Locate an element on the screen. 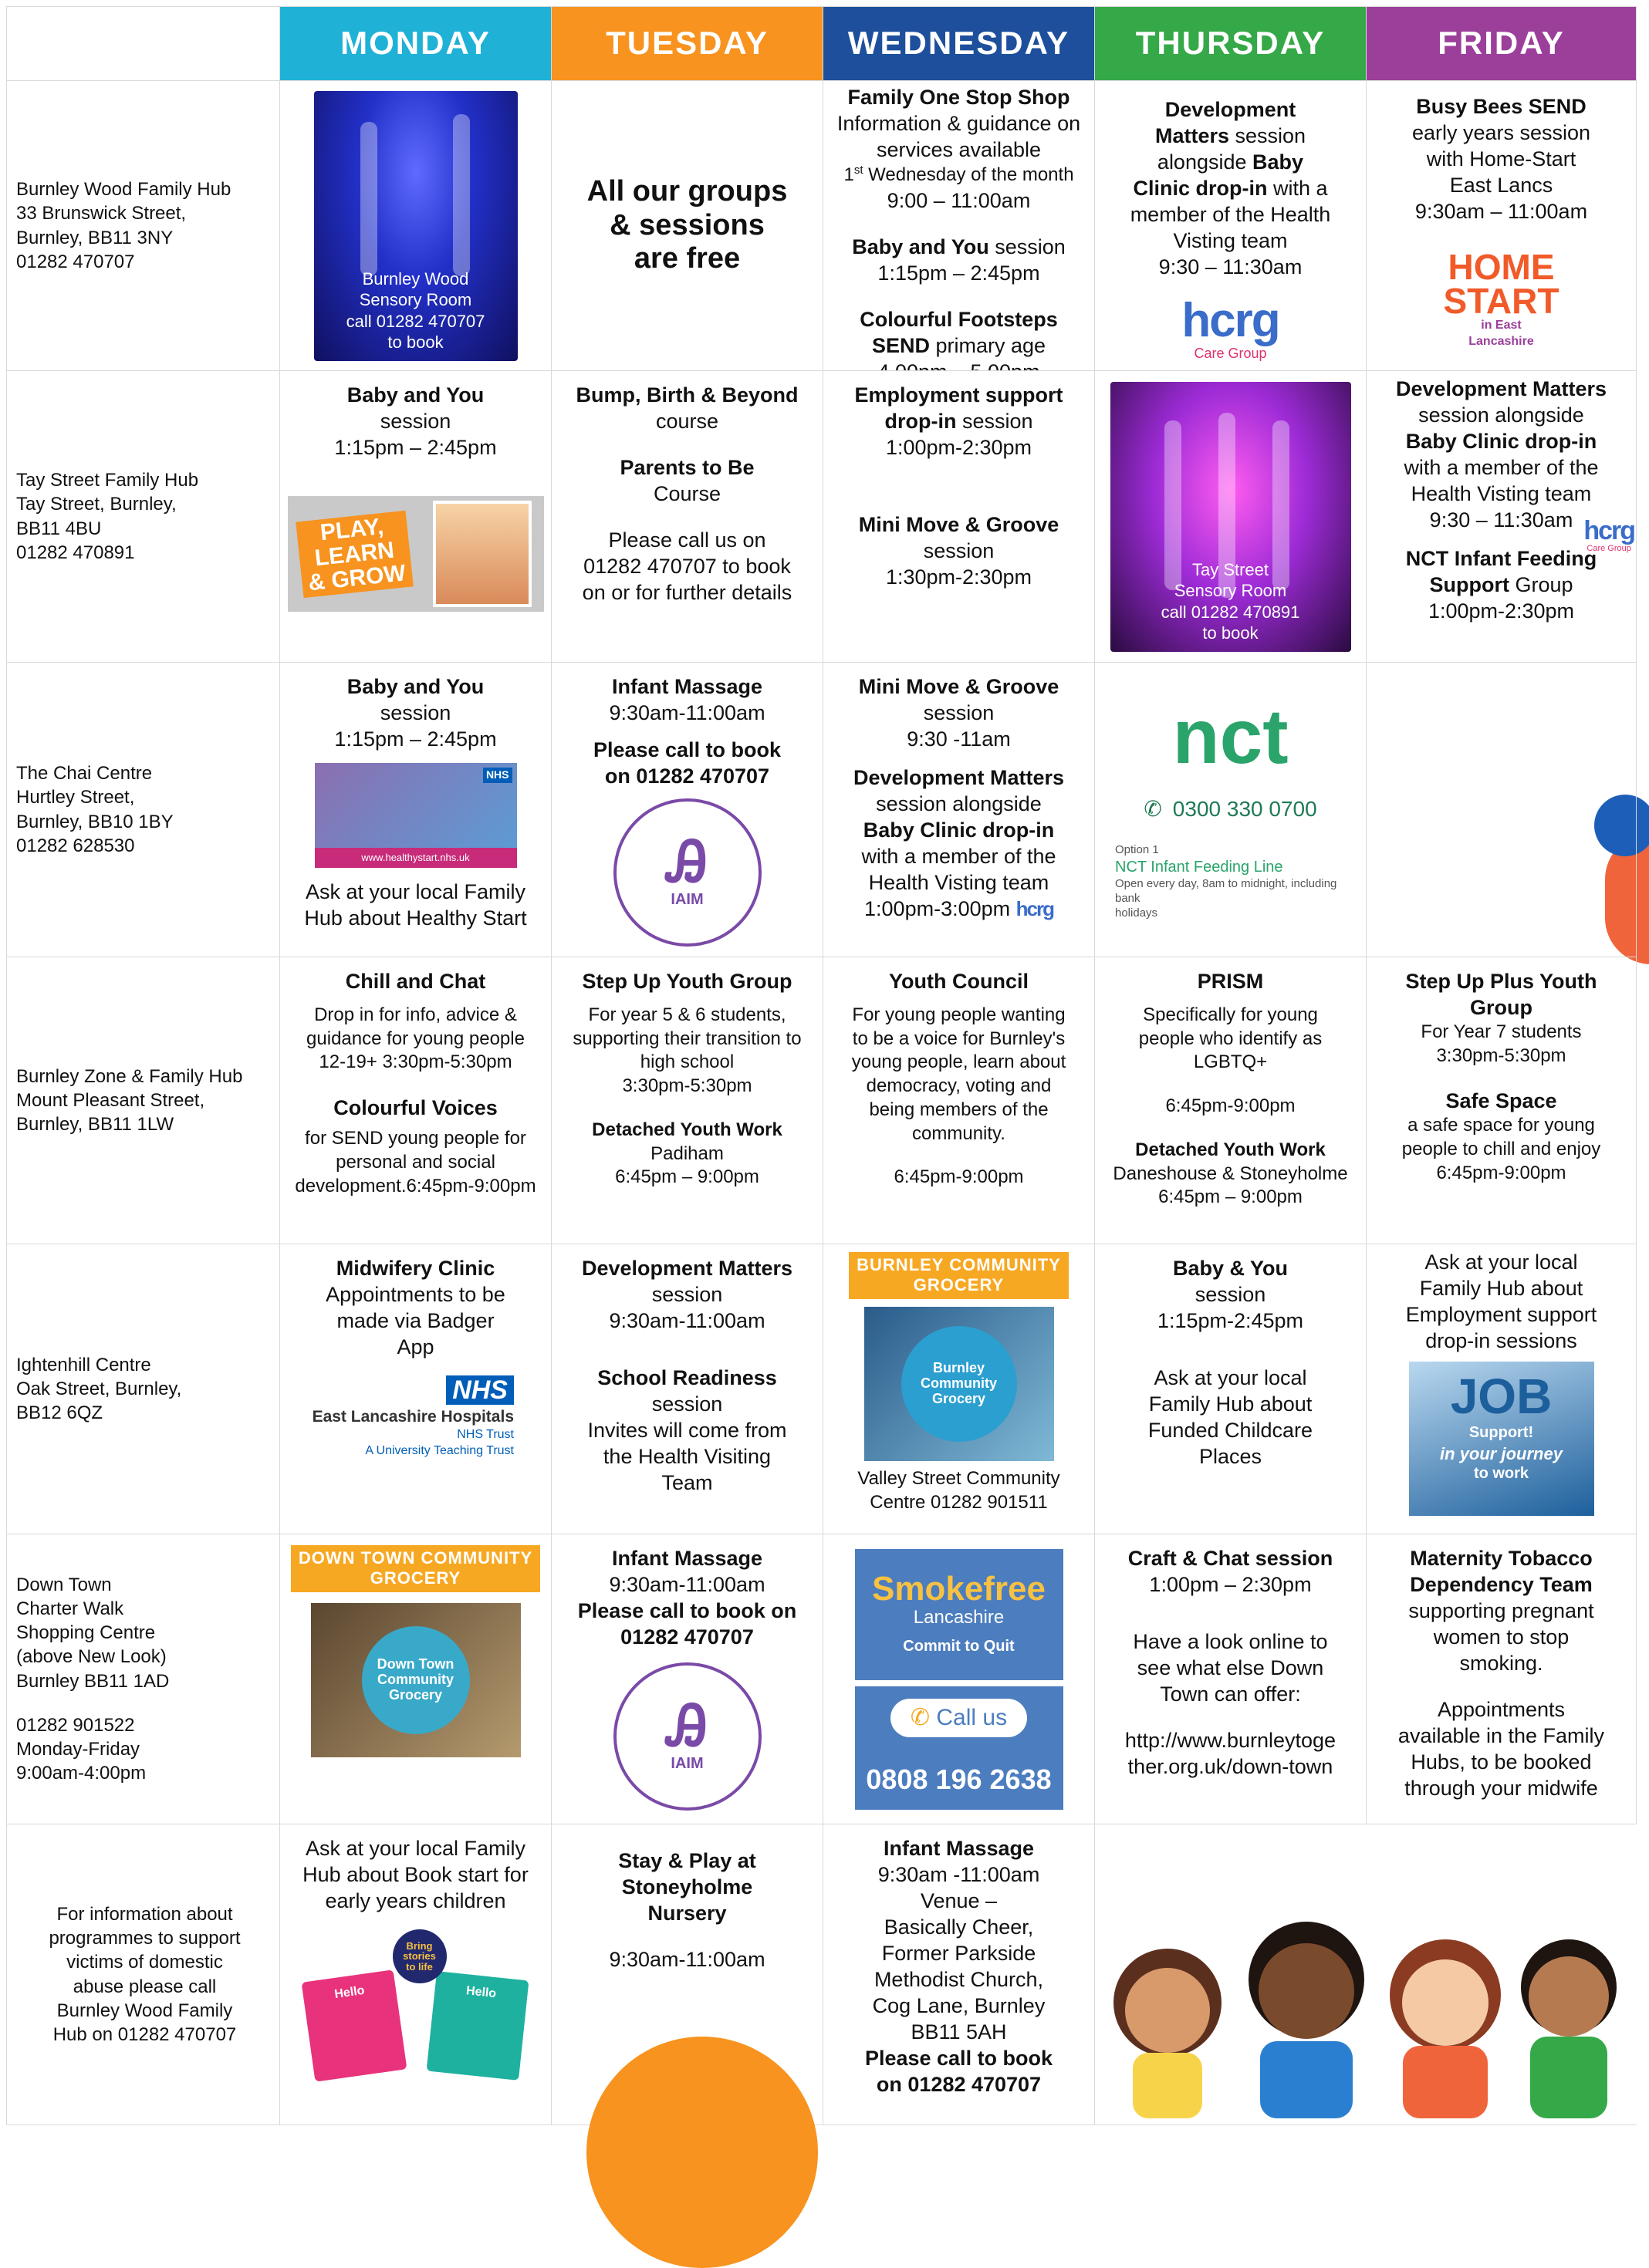 The height and width of the screenshot is (2268, 1649). session-time: 1:00pm-3:00pm hcrg is located at coordinates (959, 909).